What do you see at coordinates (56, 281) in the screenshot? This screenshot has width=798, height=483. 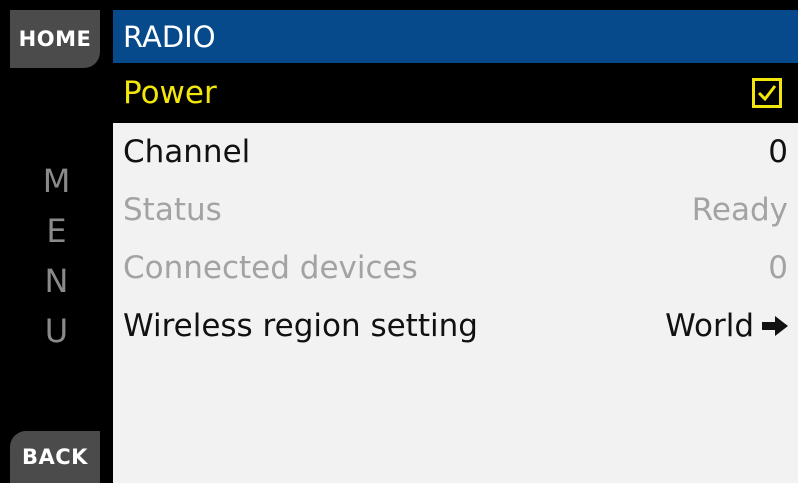 I see `menu-letter: N` at bounding box center [56, 281].